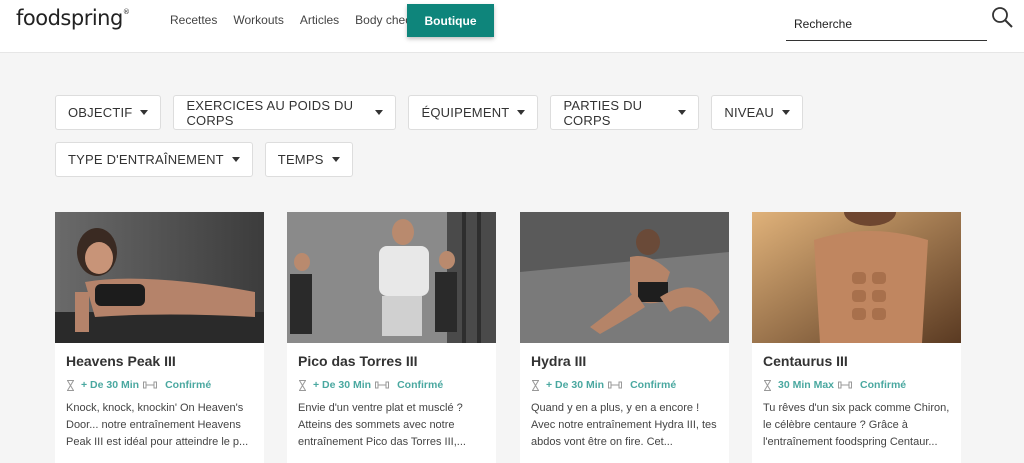  Describe the element at coordinates (159, 363) in the screenshot. I see `workout-title: Heavens Peak III` at that location.